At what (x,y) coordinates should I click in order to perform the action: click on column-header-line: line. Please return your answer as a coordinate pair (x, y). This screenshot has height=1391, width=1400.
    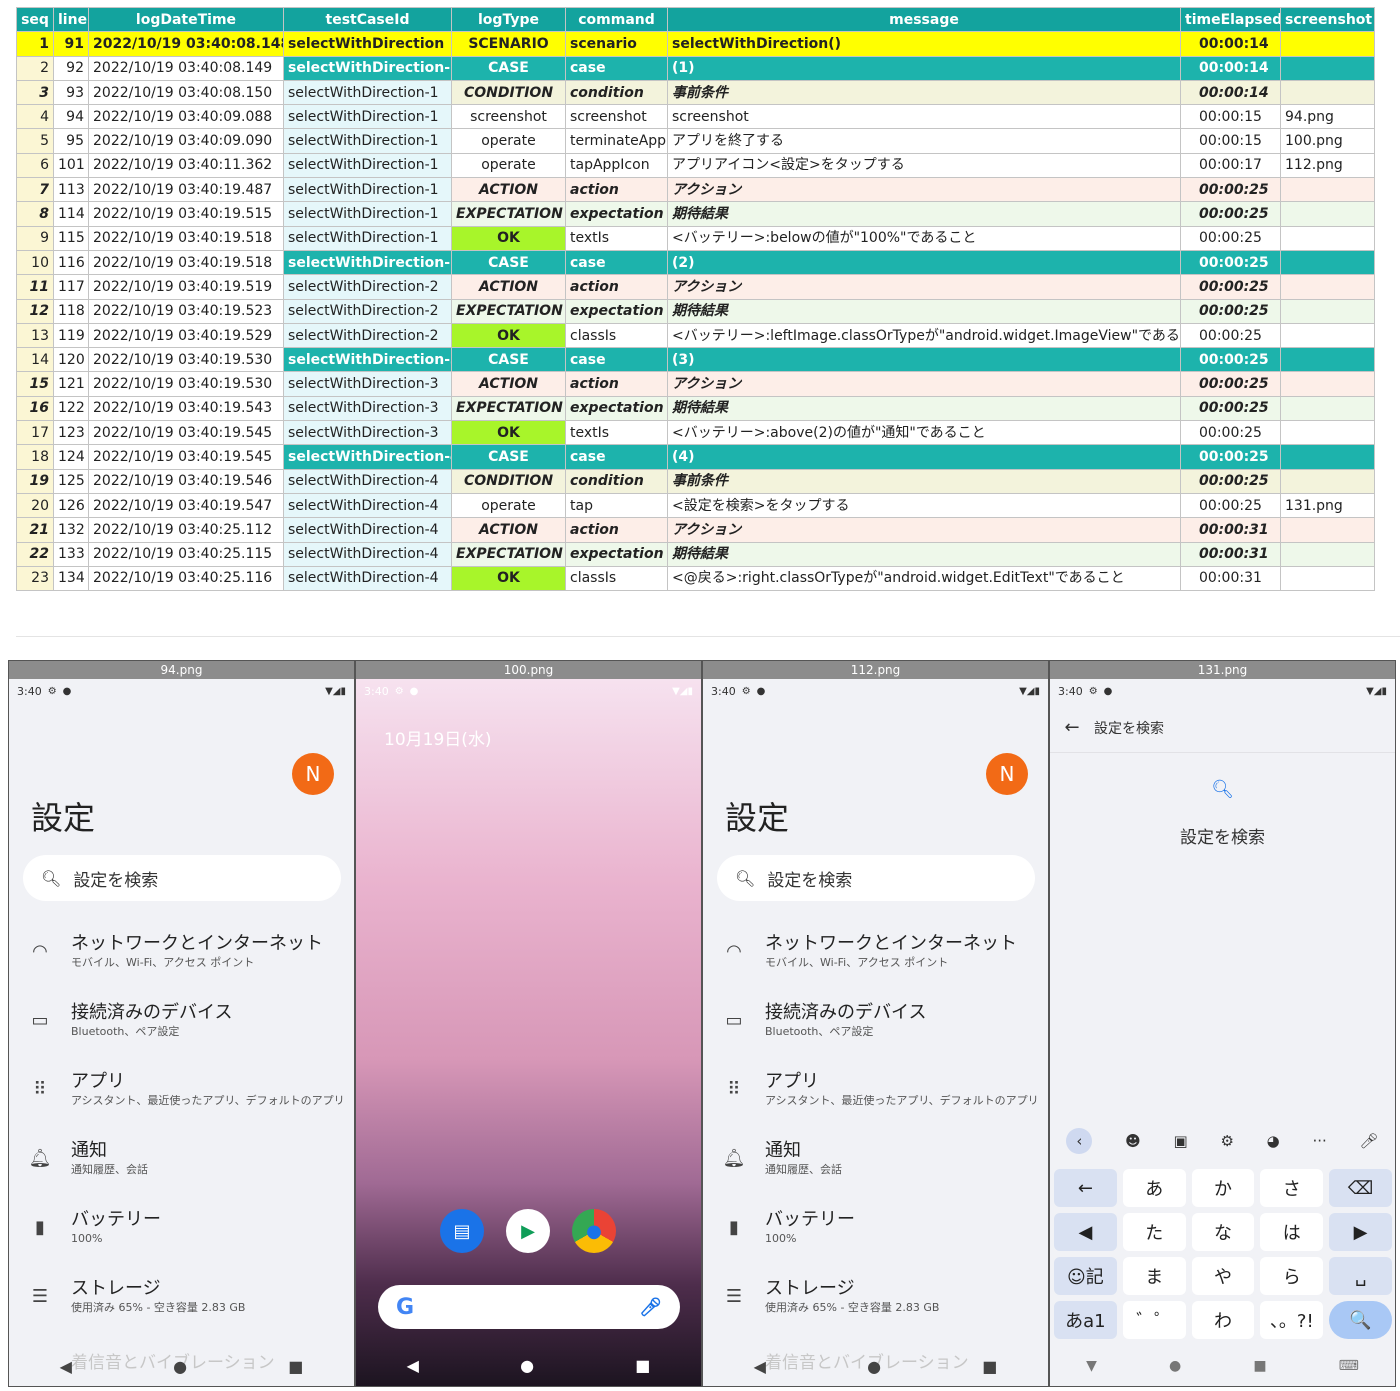
    Looking at the image, I should click on (71, 19).